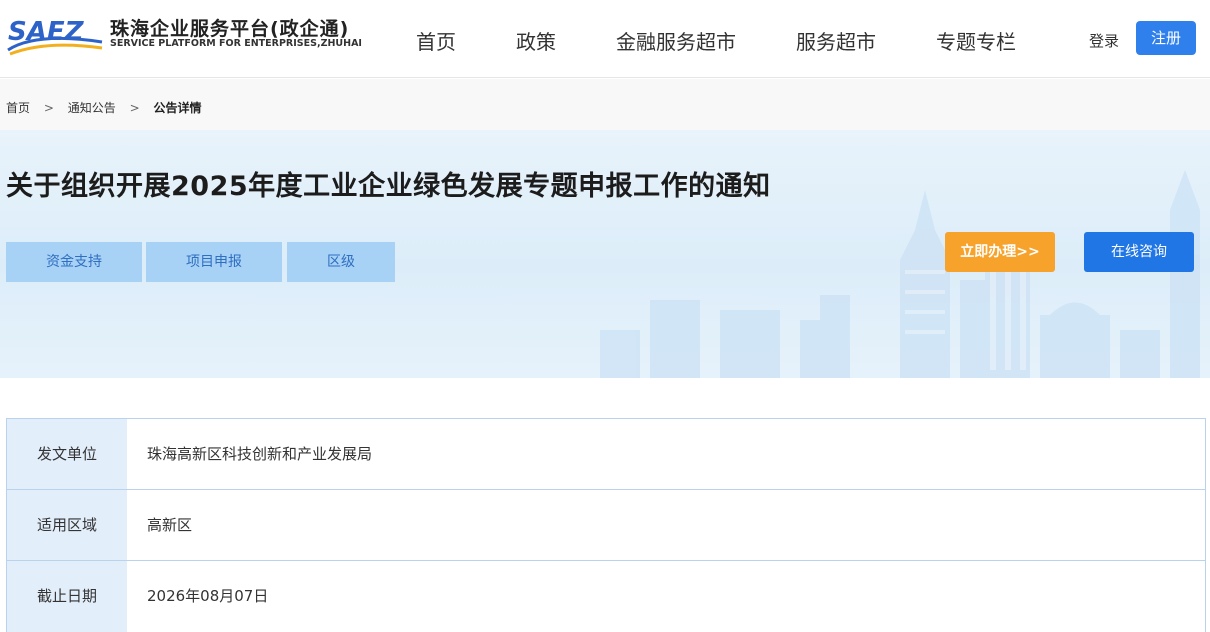  I want to click on online-consult-button: 在线咨询, so click(1139, 252).